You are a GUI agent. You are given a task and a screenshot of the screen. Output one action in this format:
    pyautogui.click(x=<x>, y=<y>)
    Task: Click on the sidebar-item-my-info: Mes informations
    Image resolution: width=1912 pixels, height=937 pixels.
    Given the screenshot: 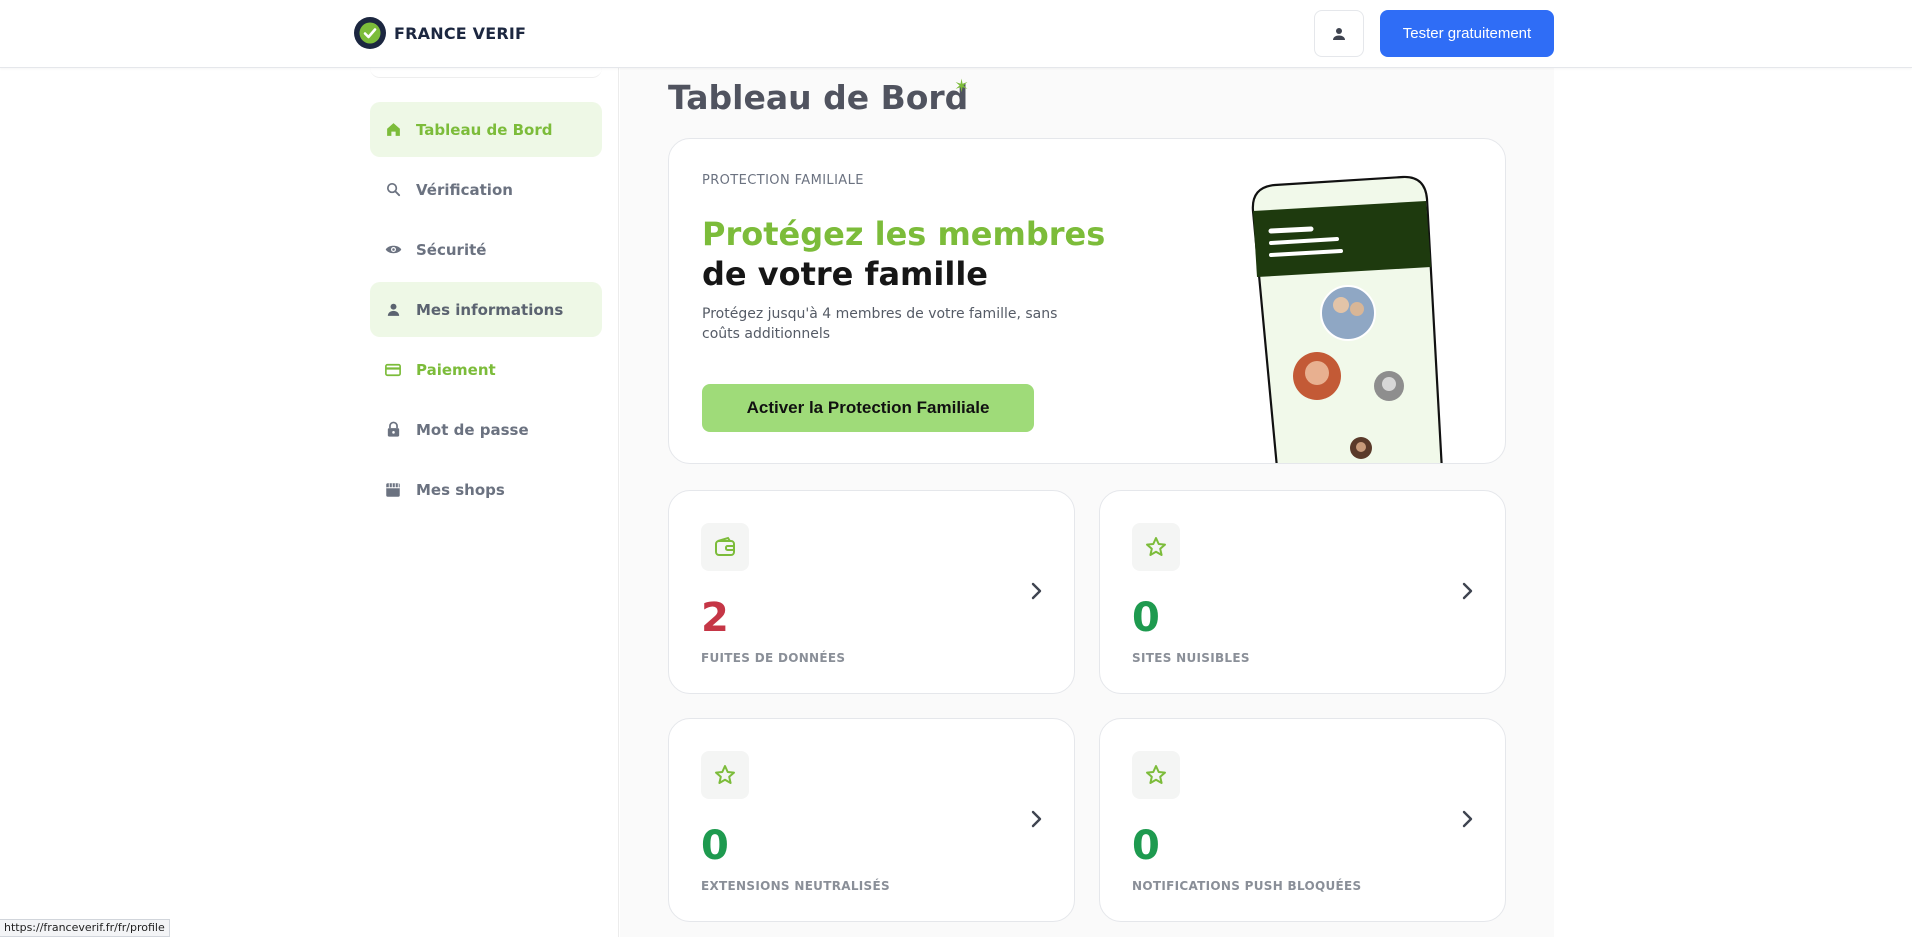 What is the action you would take?
    pyautogui.click(x=486, y=309)
    